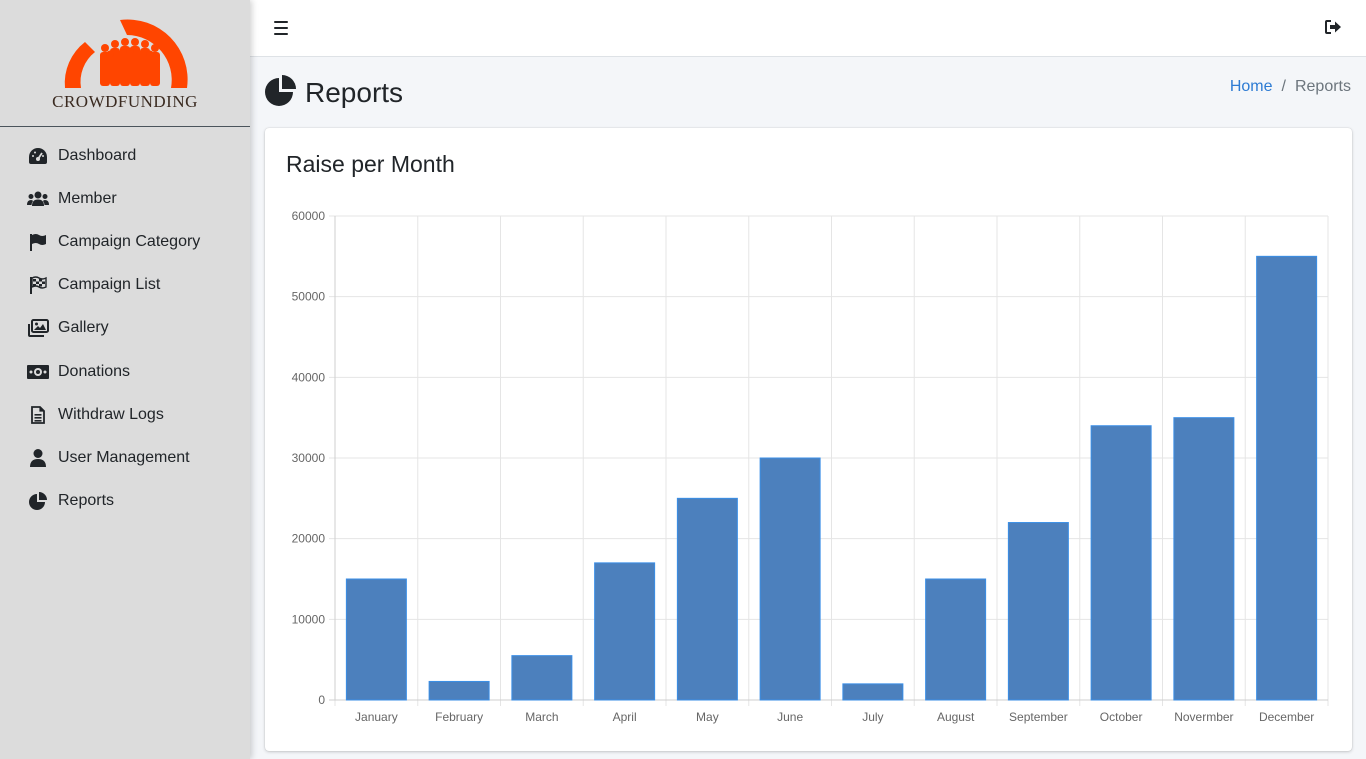 This screenshot has height=759, width=1366. What do you see at coordinates (808, 28) in the screenshot?
I see `top-navbar` at bounding box center [808, 28].